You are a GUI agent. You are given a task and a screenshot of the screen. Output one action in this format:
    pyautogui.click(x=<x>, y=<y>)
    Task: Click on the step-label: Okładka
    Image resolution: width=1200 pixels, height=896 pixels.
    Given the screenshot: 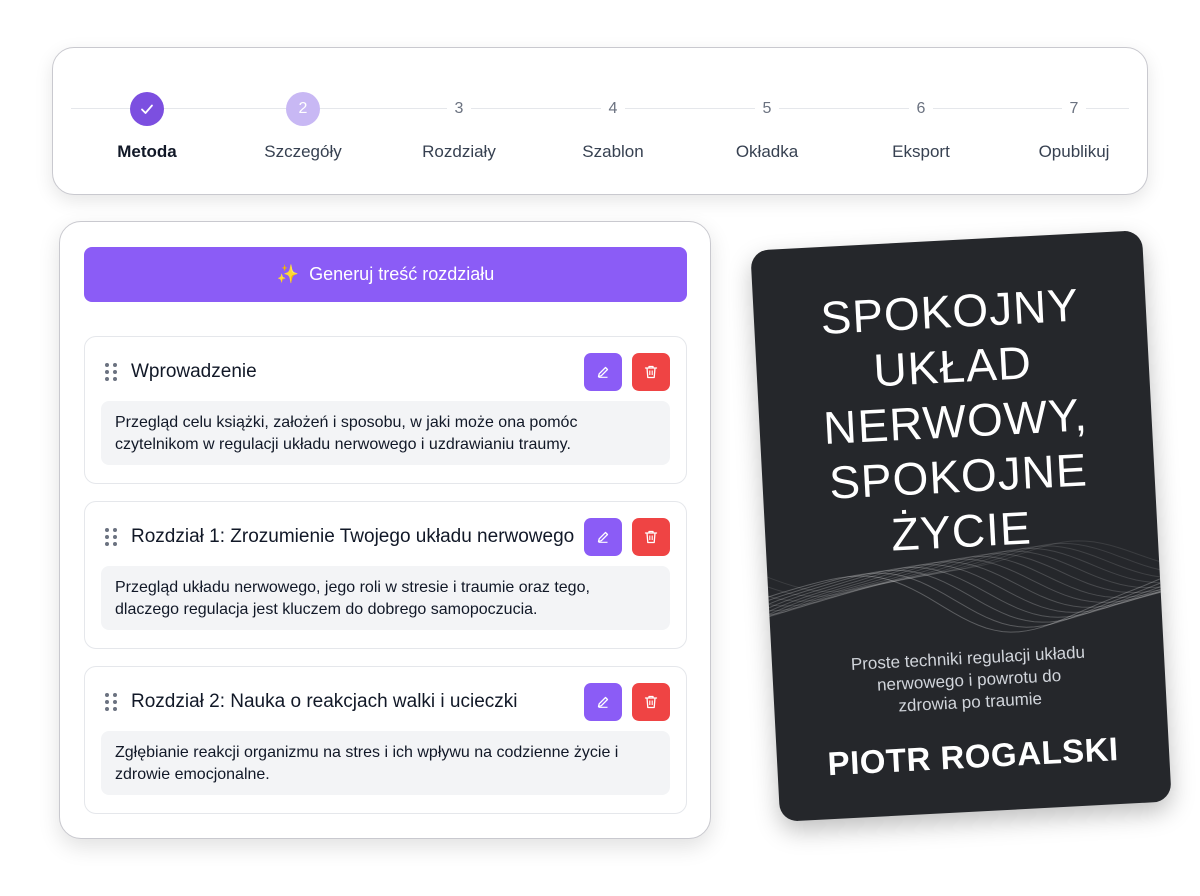 What is the action you would take?
    pyautogui.click(x=767, y=151)
    